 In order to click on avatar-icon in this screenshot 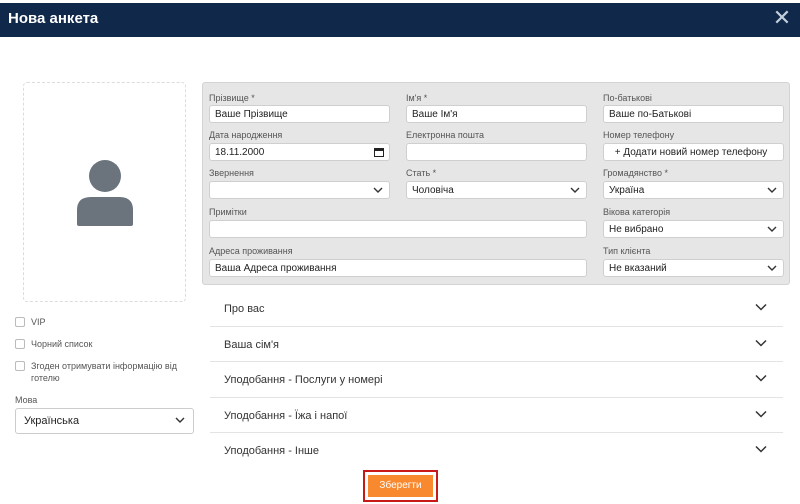, I will do `click(105, 193)`.